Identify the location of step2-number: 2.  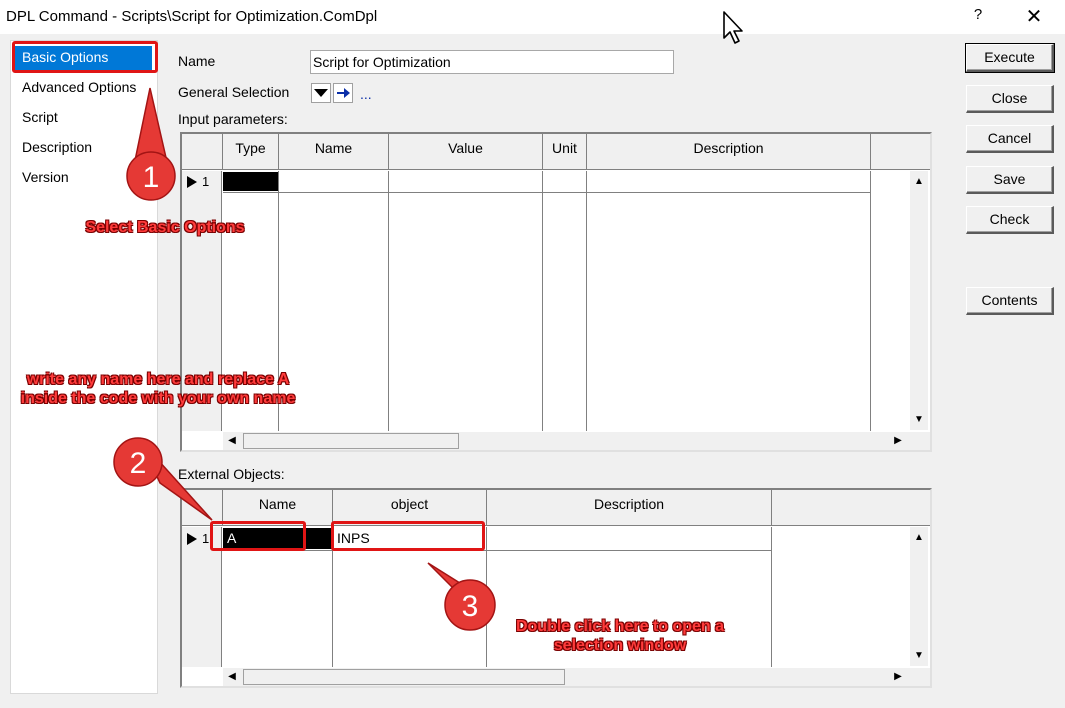
(138, 463).